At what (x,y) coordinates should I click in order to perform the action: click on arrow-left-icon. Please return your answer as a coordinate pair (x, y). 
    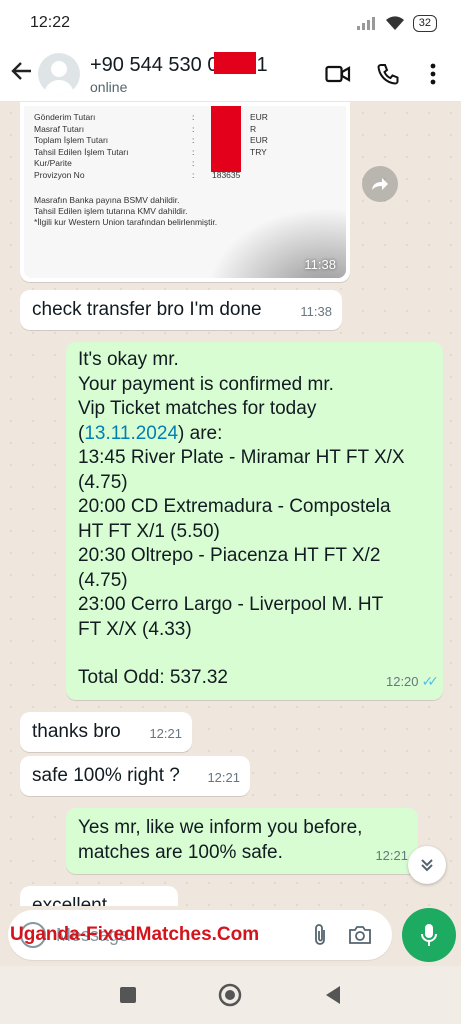
    Looking at the image, I should click on (21, 71).